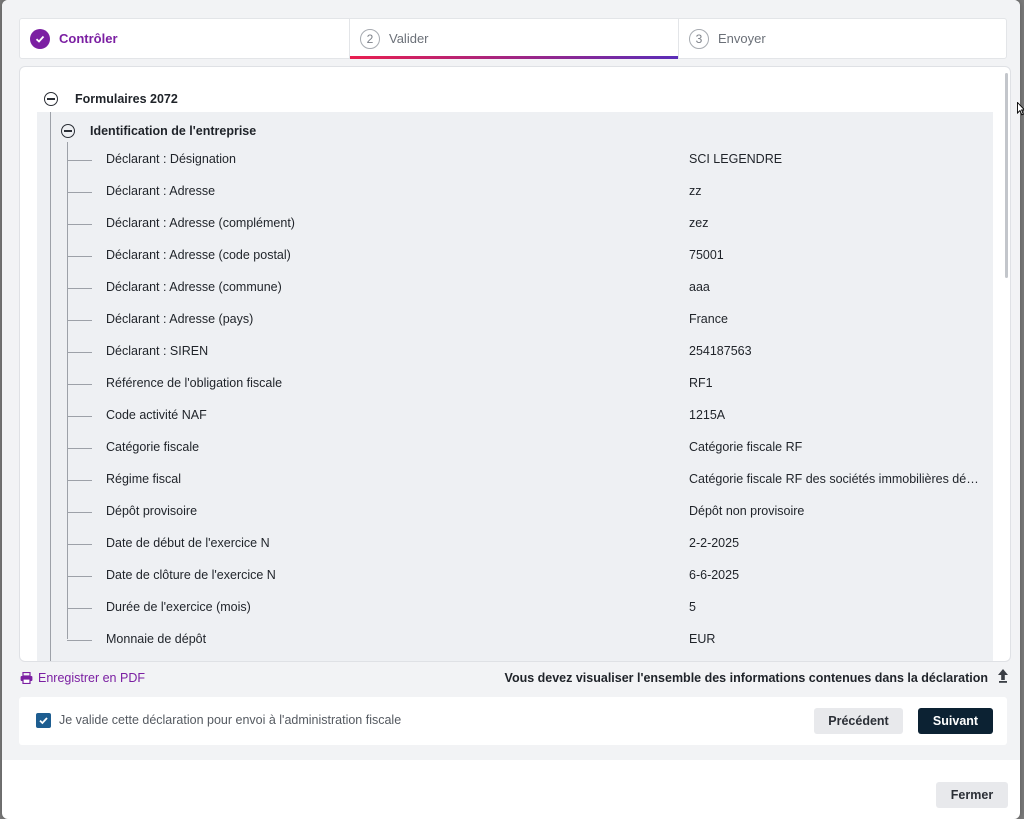 The width and height of the screenshot is (1024, 819). Describe the element at coordinates (515, 416) in the screenshot. I see `field-row: Code activité NAF 1215A` at that location.